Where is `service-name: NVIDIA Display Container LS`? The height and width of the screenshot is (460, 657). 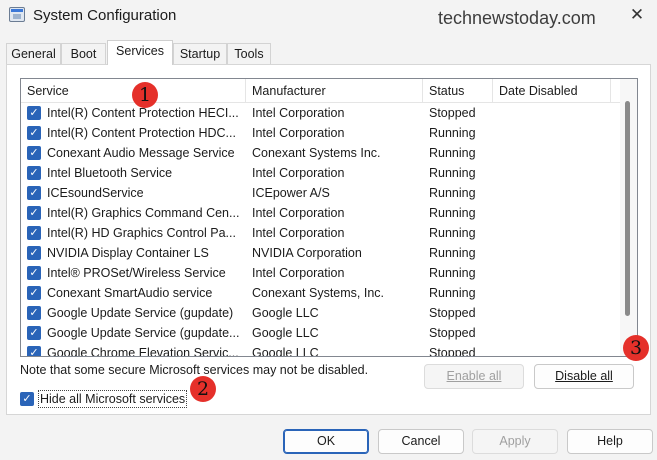
service-name: NVIDIA Display Container LS is located at coordinates (128, 253).